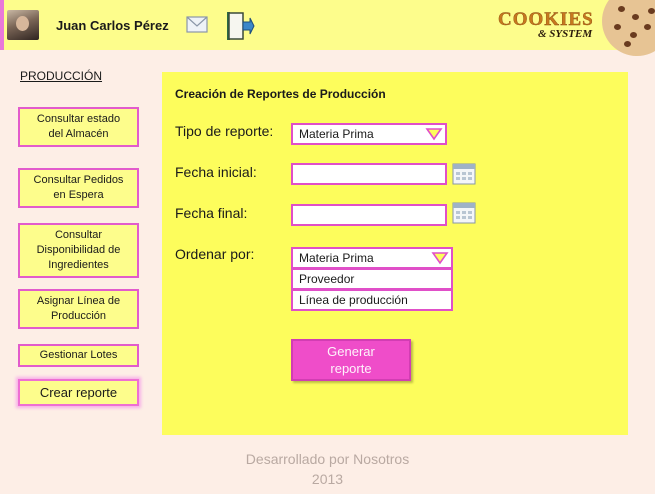 The image size is (655, 494). I want to click on sidebar-item-crear-reporte: Crear reporte, so click(78, 392).